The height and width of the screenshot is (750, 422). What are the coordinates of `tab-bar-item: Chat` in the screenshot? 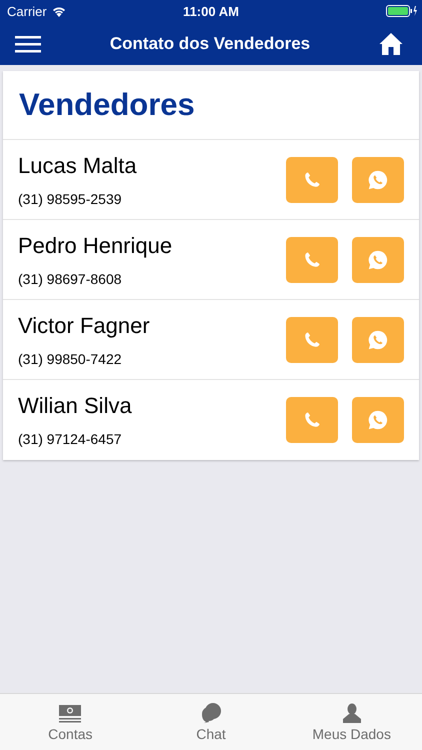 It's located at (211, 722).